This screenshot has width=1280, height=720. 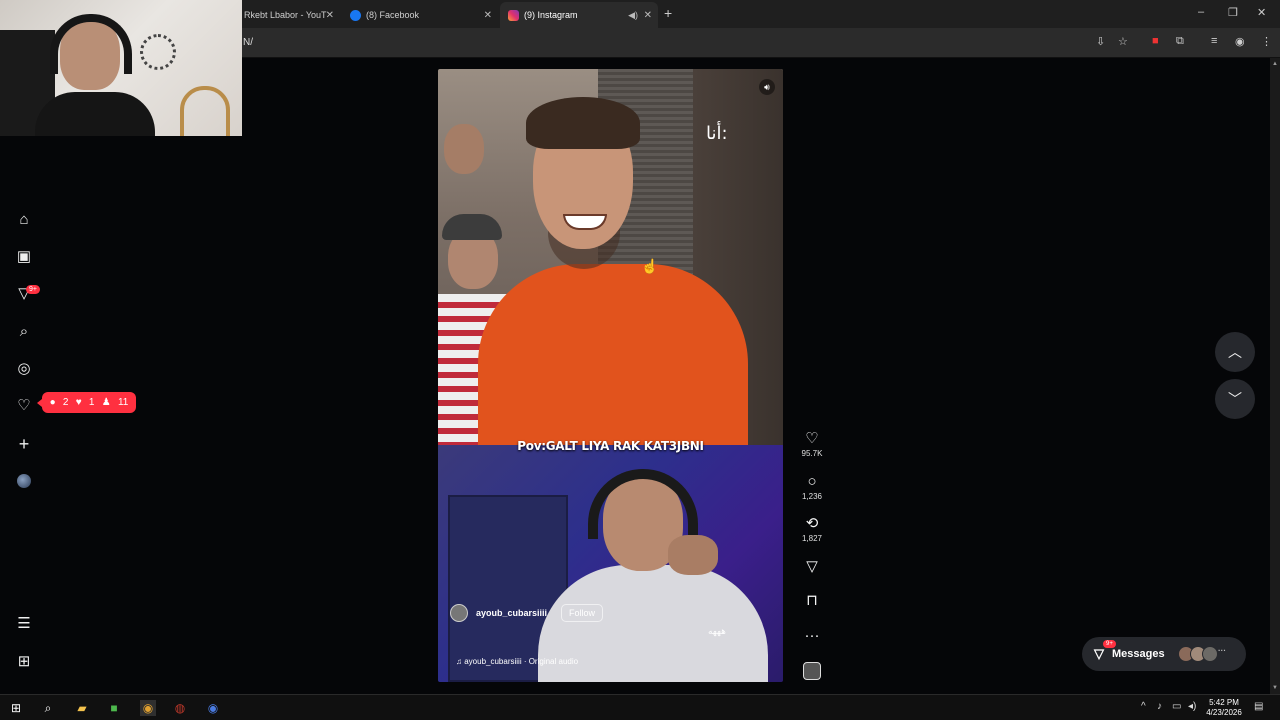 I want to click on chevron-down-icon: ﹀, so click(x=1235, y=399).